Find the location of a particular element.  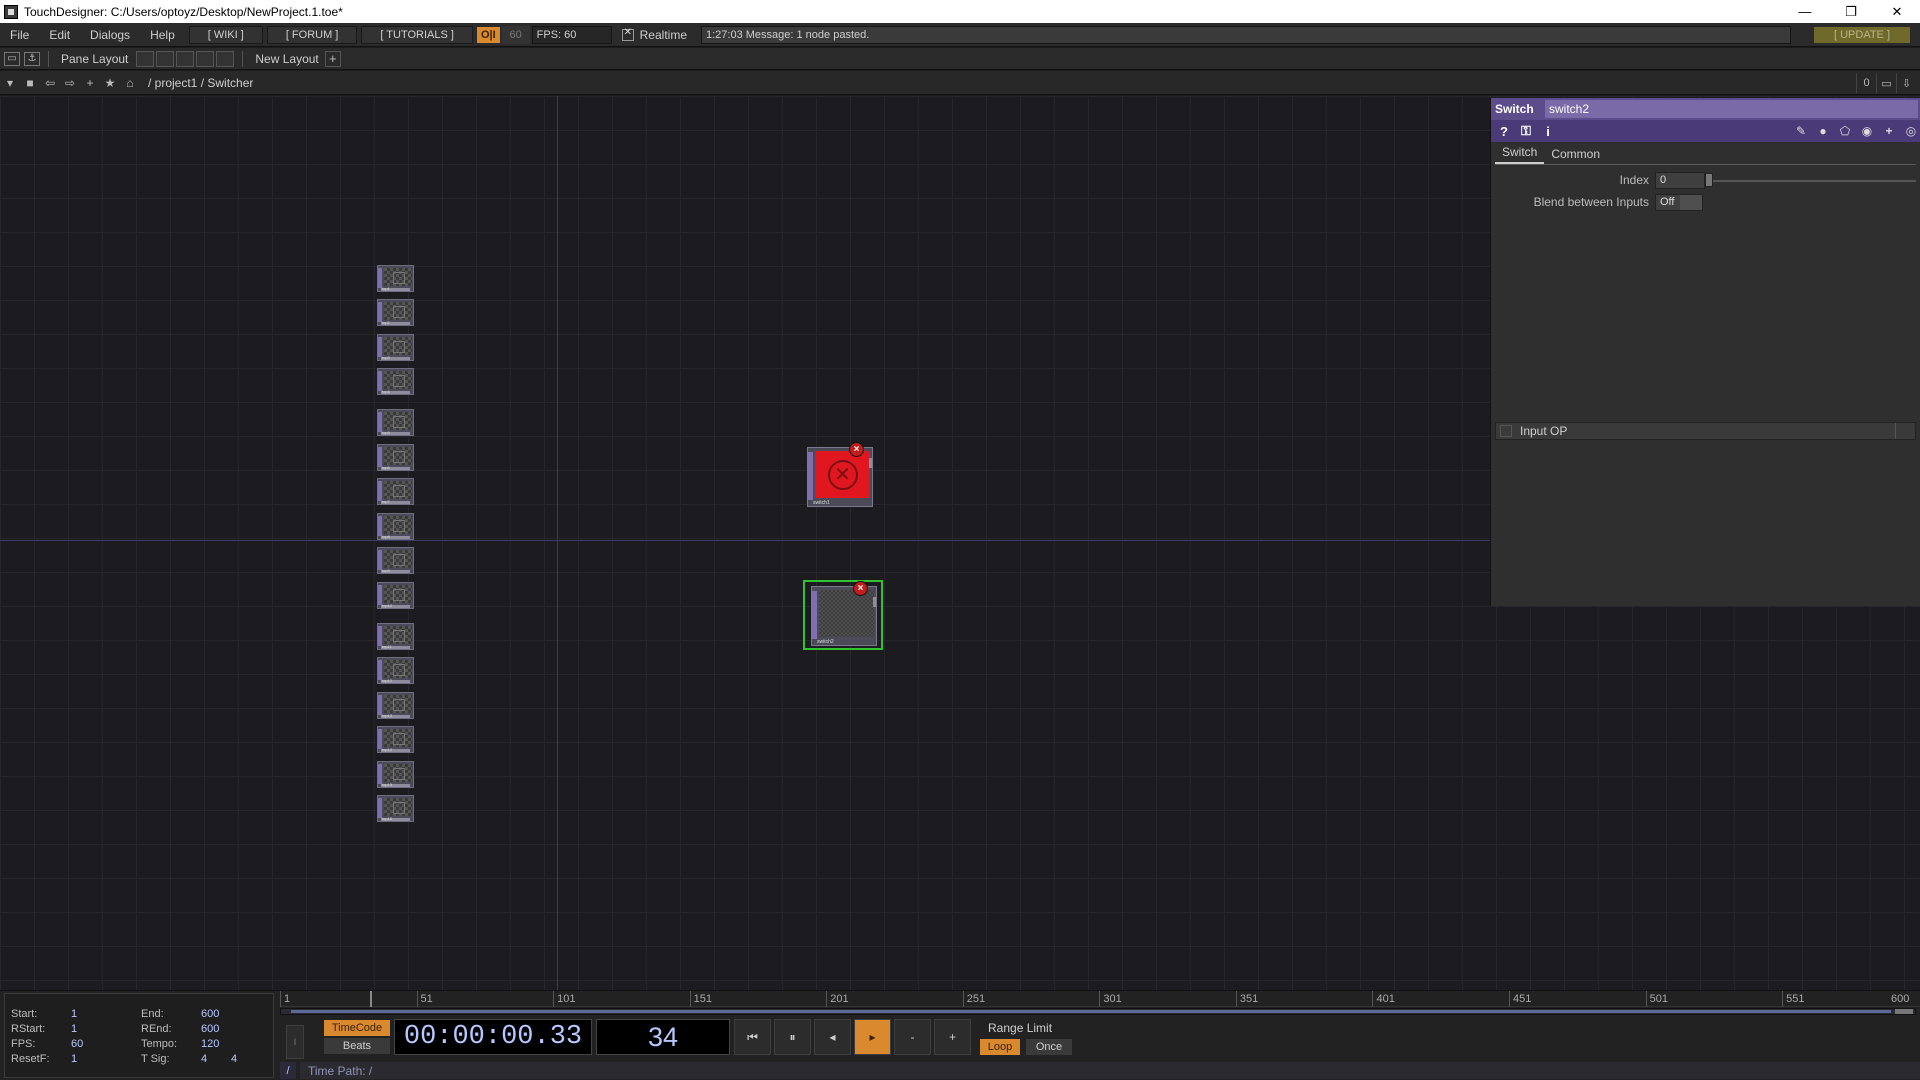

slider-handle is located at coordinates (1709, 179).